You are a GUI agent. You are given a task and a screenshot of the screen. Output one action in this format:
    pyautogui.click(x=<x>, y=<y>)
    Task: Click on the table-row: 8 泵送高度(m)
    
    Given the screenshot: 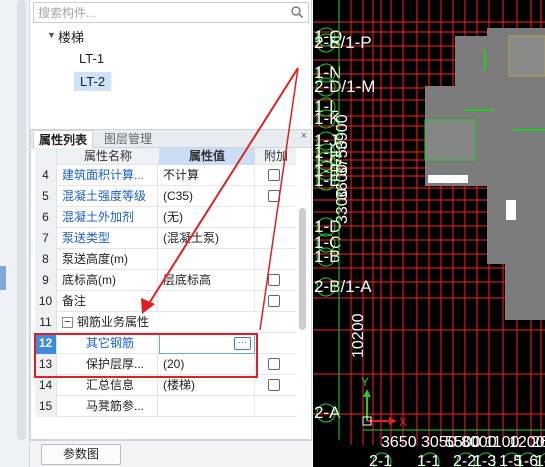 What is the action you would take?
    pyautogui.click(x=165, y=259)
    